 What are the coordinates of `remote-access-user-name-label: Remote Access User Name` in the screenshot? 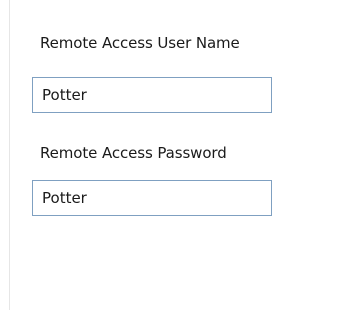 It's located at (140, 43).